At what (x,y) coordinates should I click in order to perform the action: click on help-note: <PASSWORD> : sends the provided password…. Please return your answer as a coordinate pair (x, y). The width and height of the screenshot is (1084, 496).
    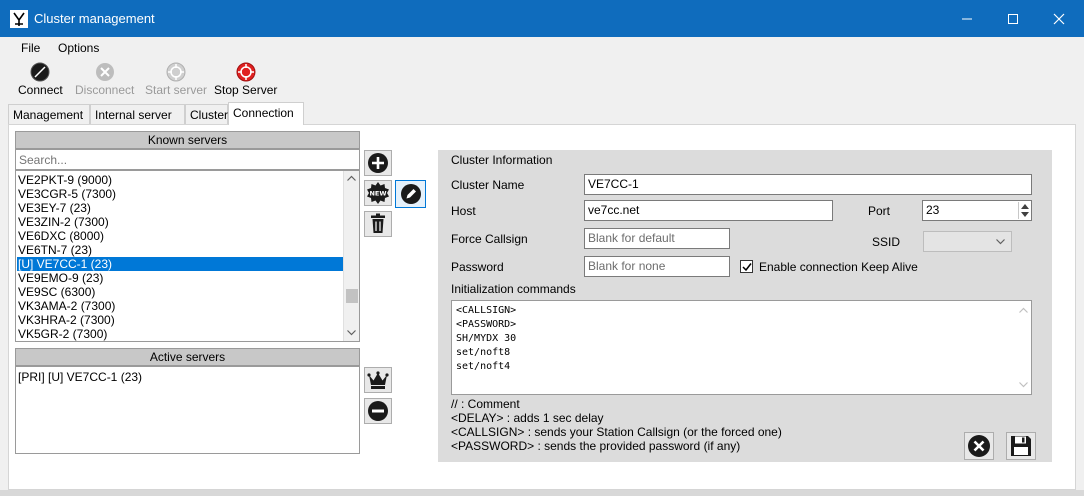
    Looking at the image, I should click on (596, 446).